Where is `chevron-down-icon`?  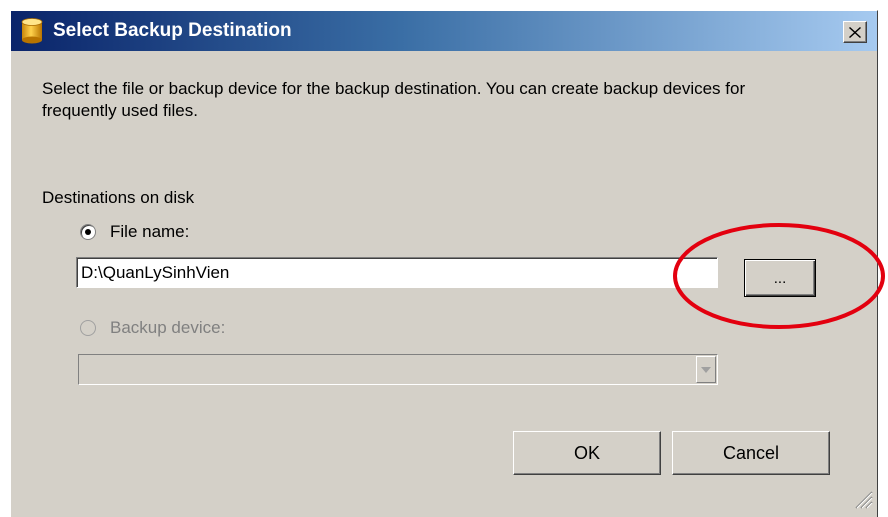 chevron-down-icon is located at coordinates (706, 369).